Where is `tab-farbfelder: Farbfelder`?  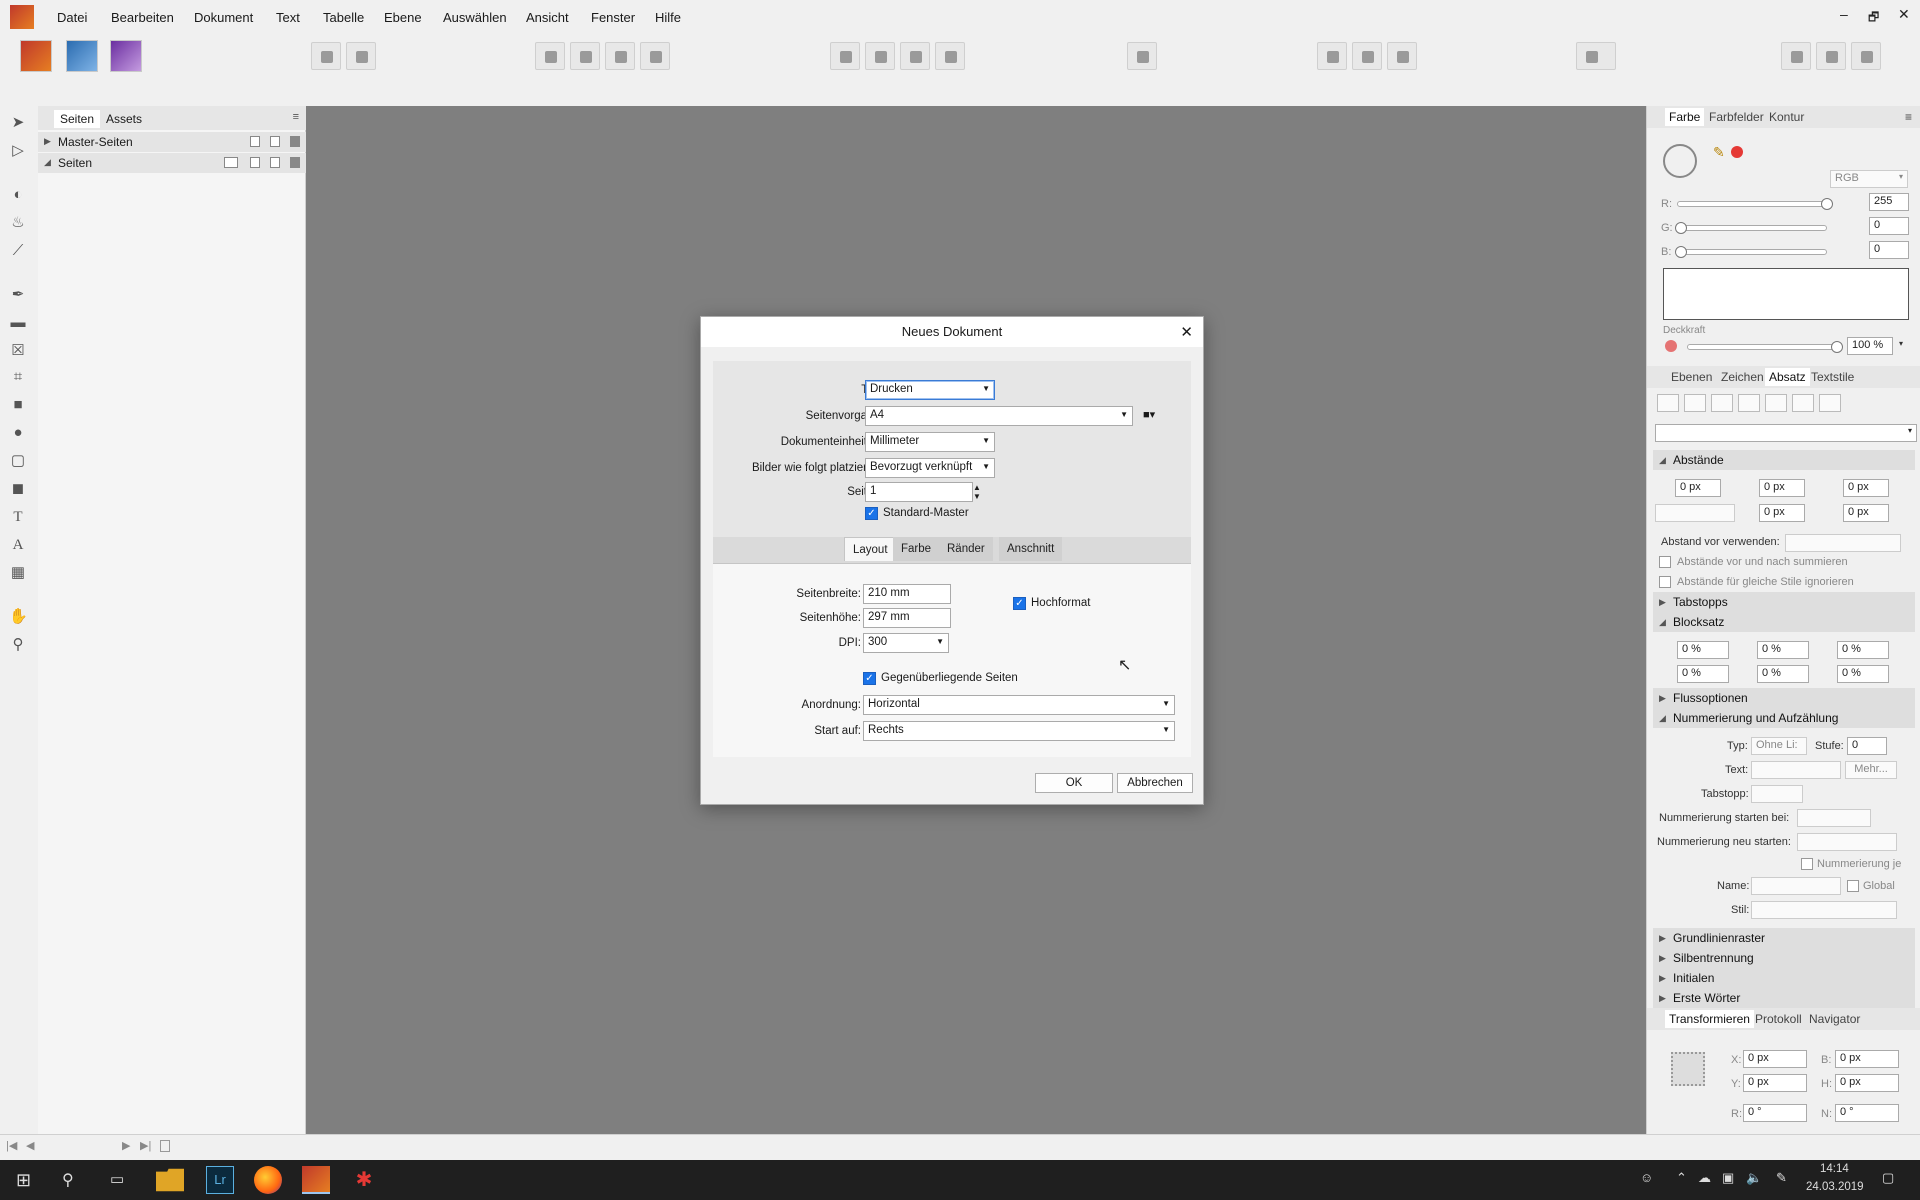 tab-farbfelder: Farbfelder is located at coordinates (1736, 117).